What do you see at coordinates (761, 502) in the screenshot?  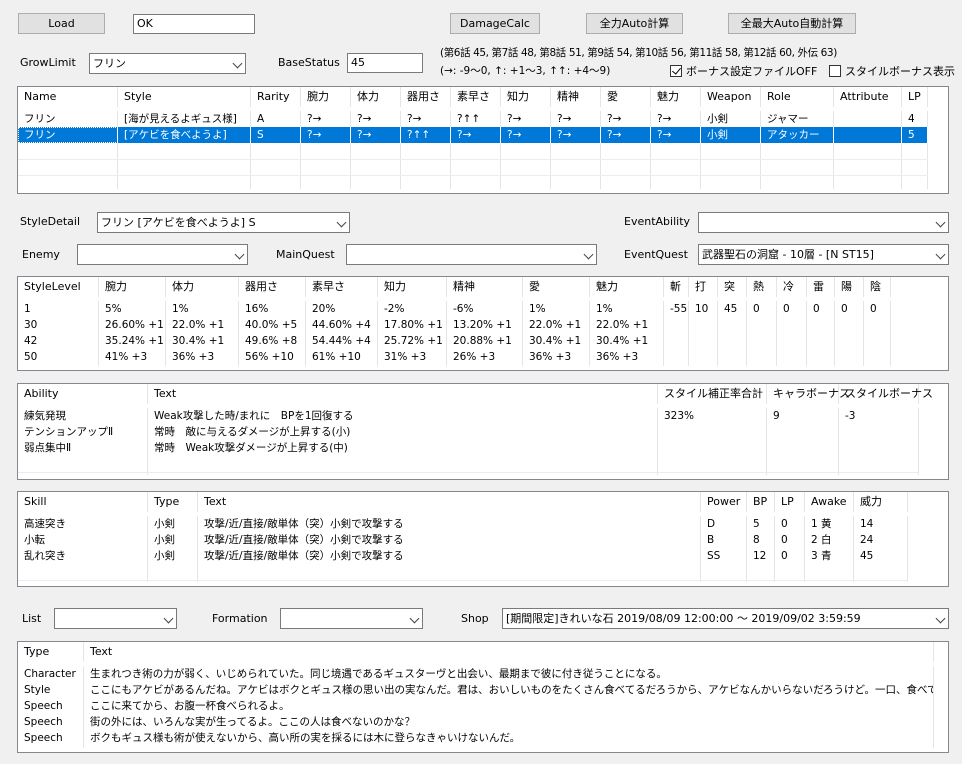 I see `column-header: BP` at bounding box center [761, 502].